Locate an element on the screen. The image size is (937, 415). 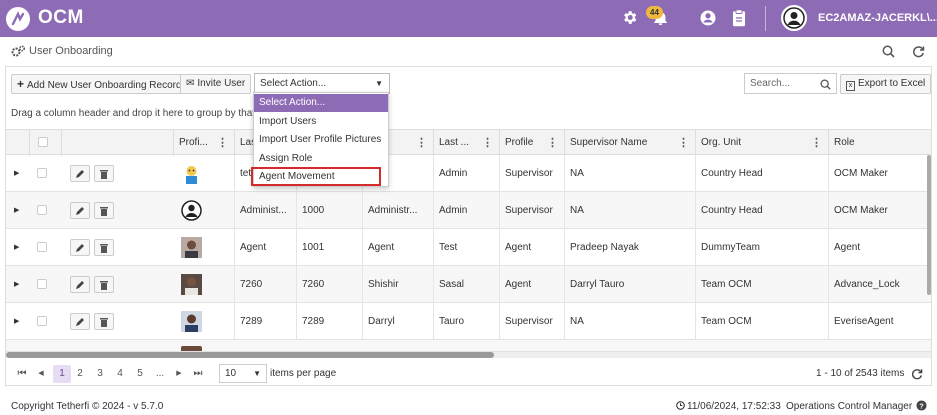
header-profile-pic: Profi... ⋮ is located at coordinates (203, 143).